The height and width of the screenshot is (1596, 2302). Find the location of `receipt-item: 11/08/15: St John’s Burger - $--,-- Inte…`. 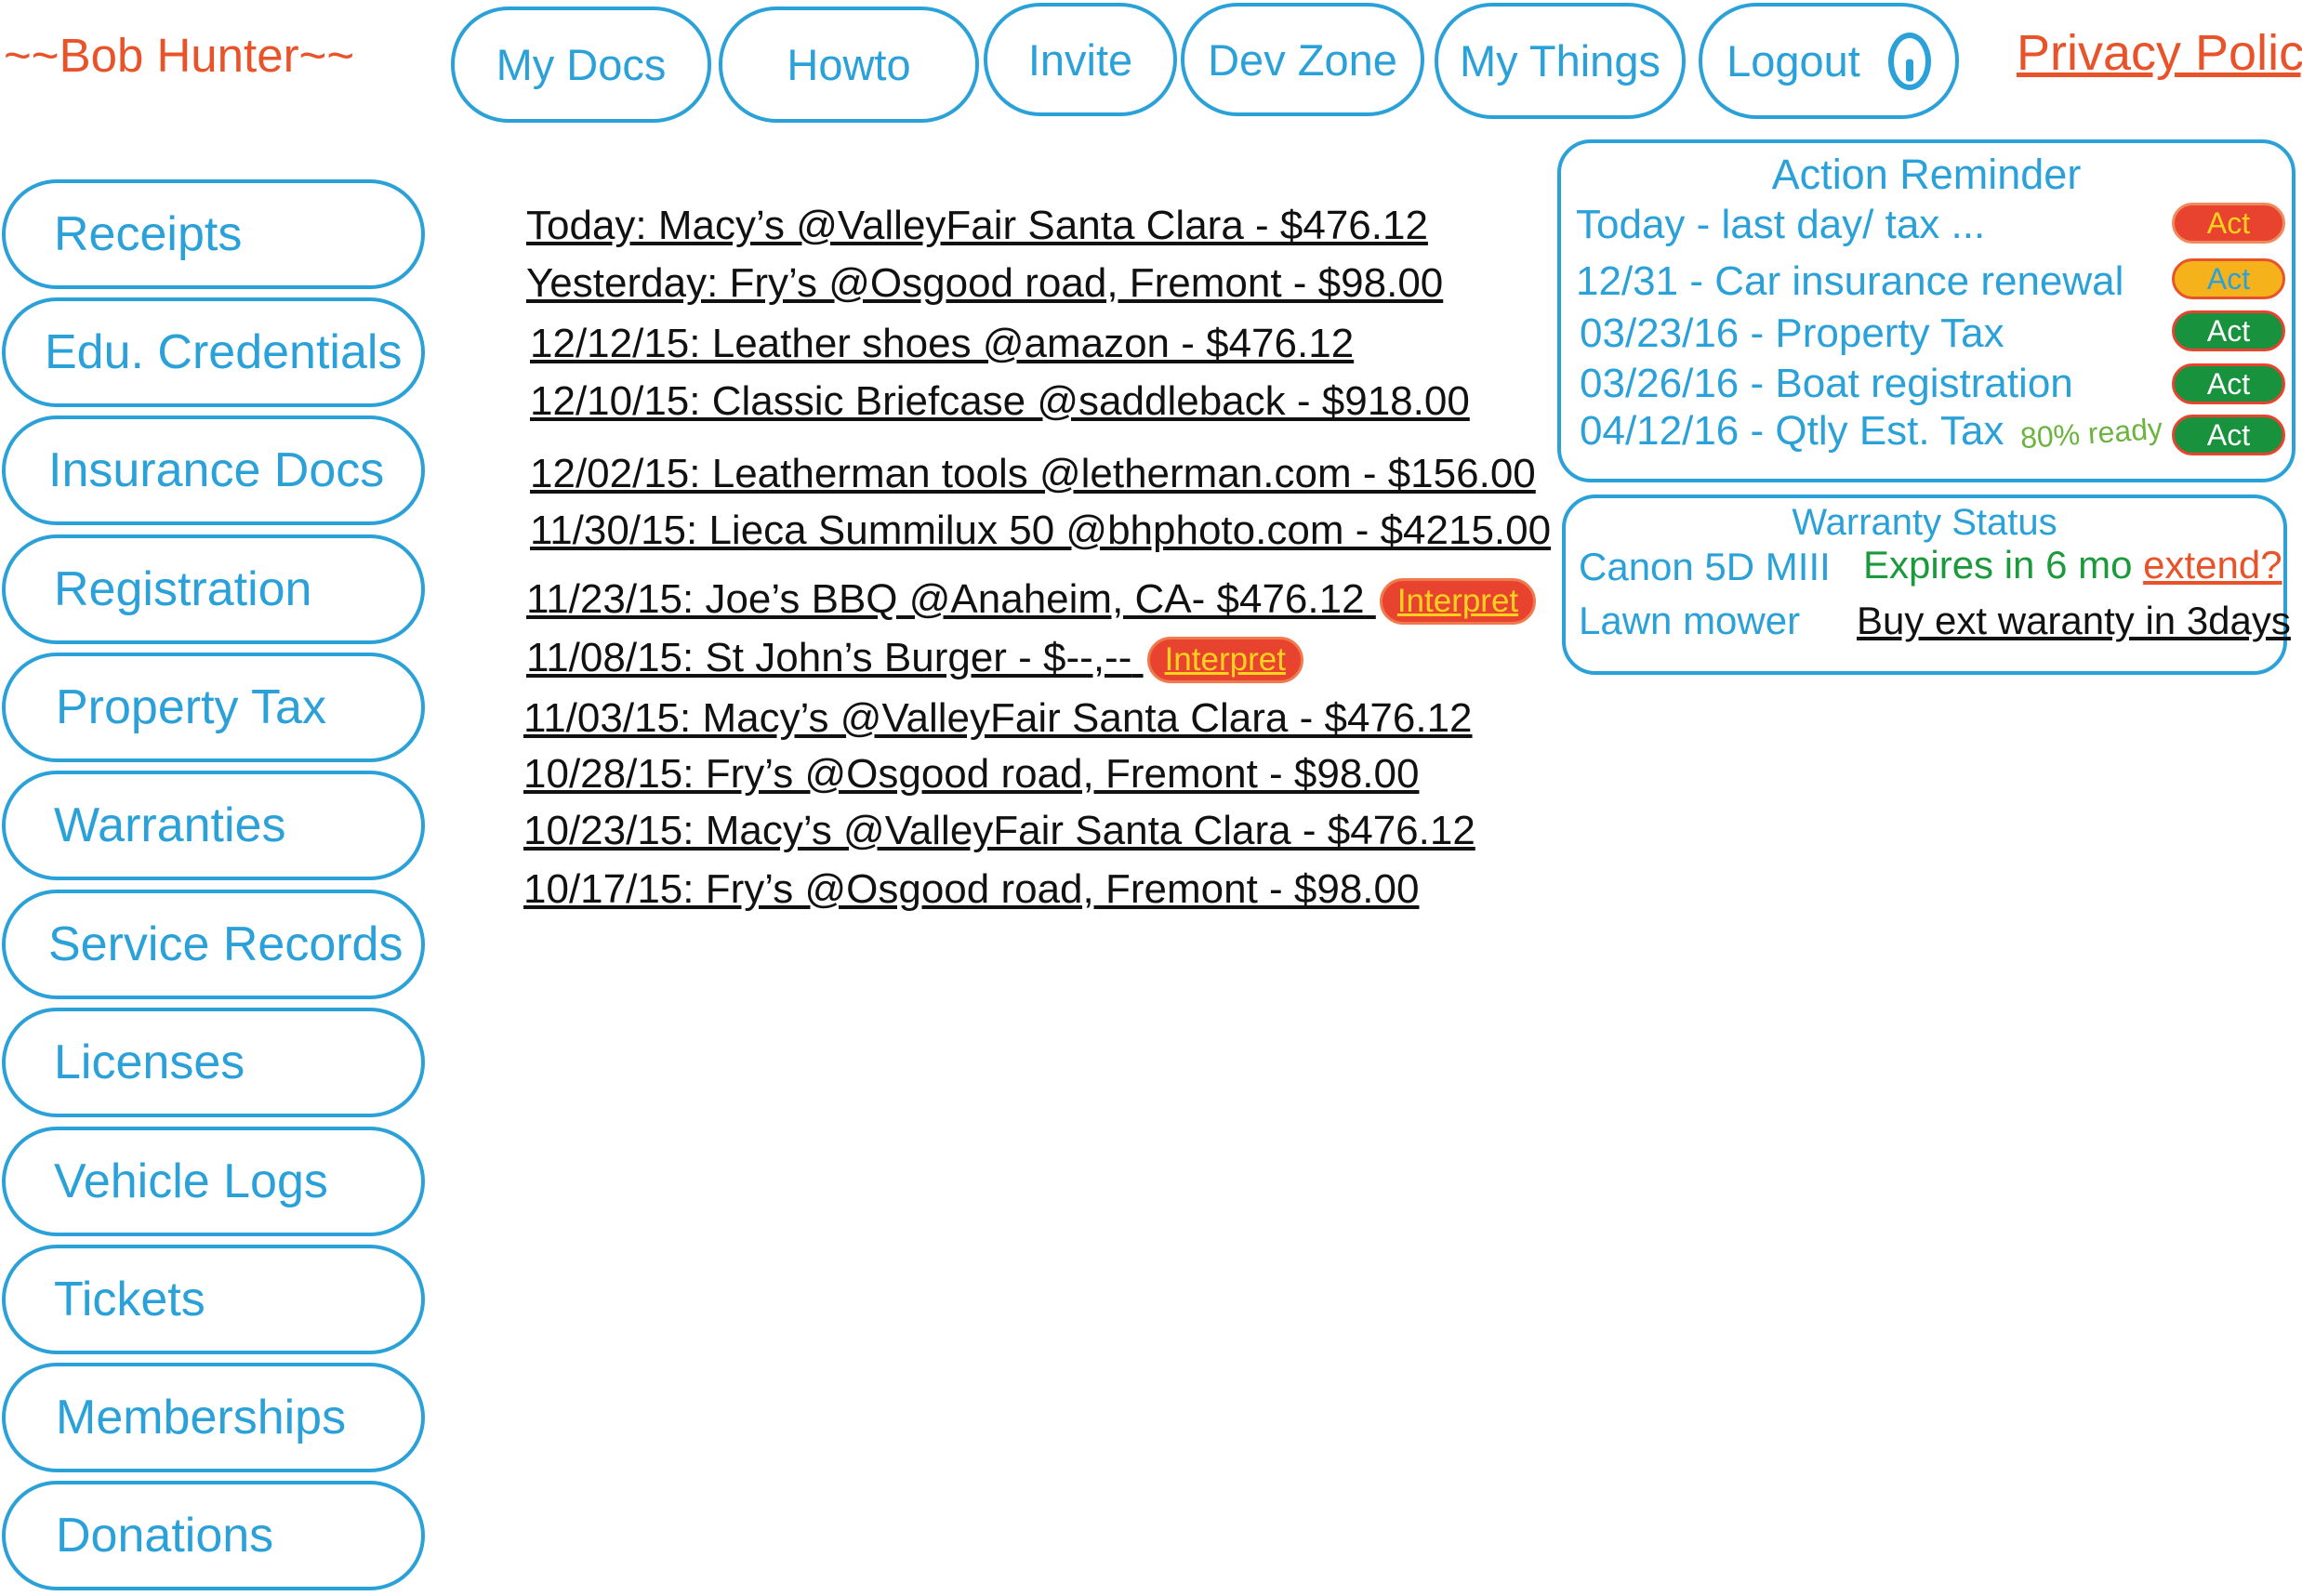

receipt-item: 11/08/15: St John’s Burger - $--,-- Inte… is located at coordinates (914, 659).